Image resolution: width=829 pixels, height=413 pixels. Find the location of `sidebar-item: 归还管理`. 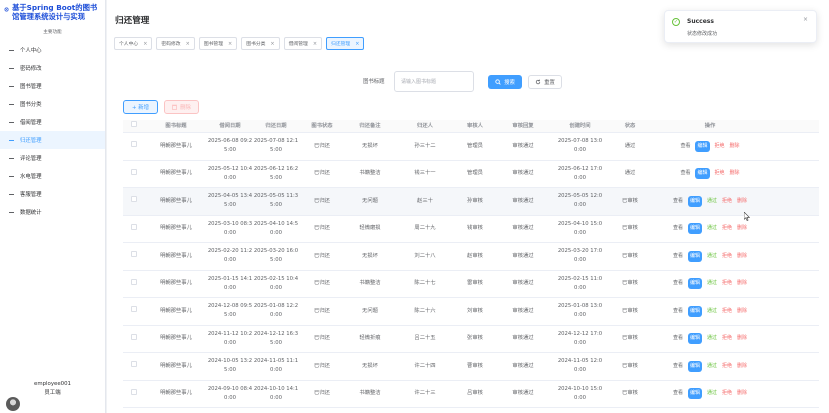

sidebar-item: 归还管理 is located at coordinates (52, 140).